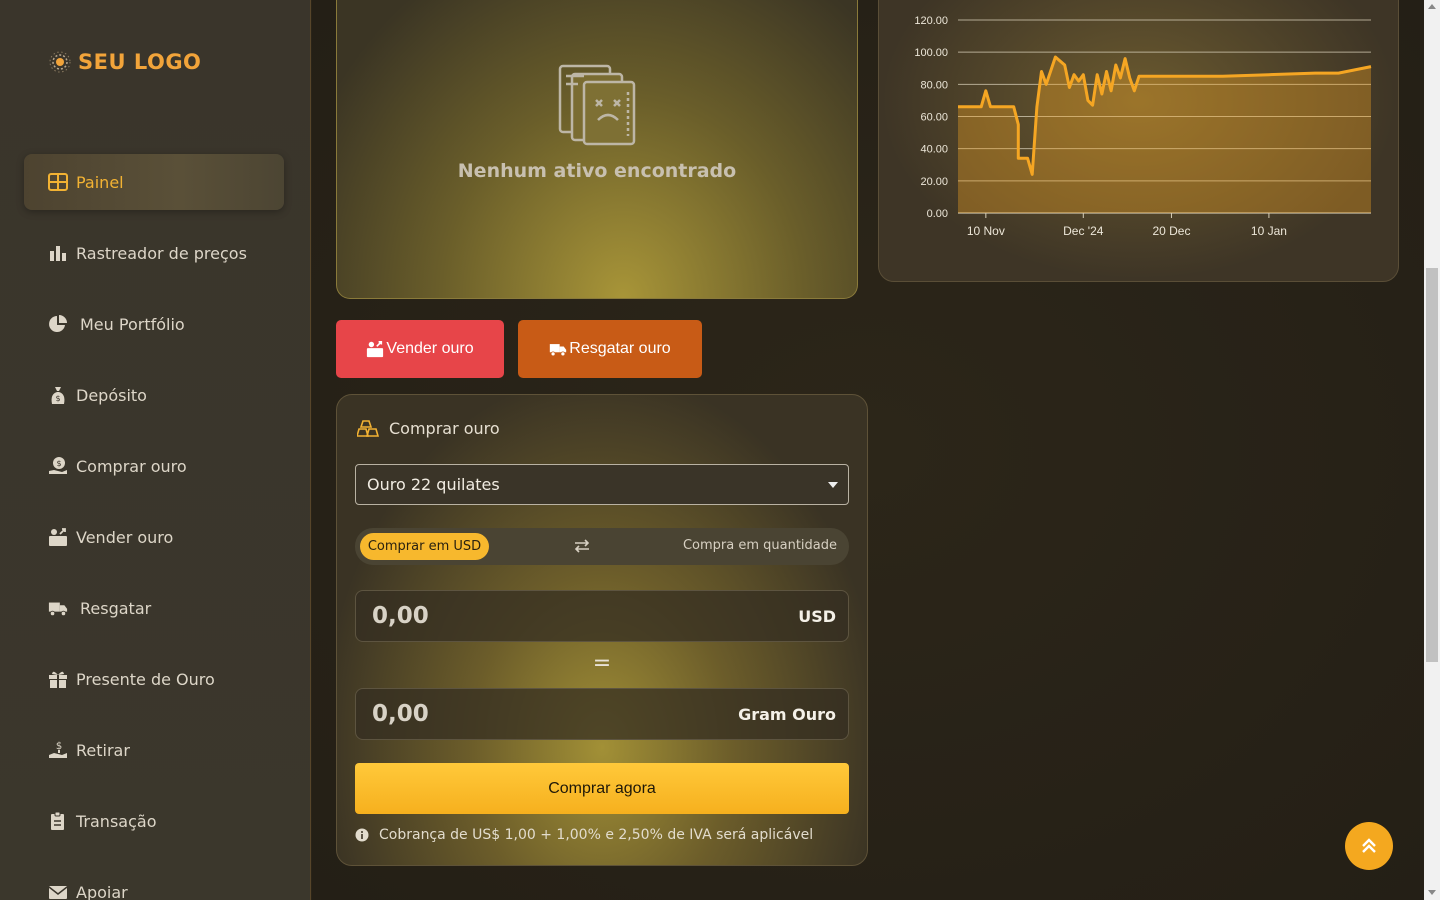 The width and height of the screenshot is (1440, 900). I want to click on sidebar-item-label: Vender ouro, so click(125, 537).